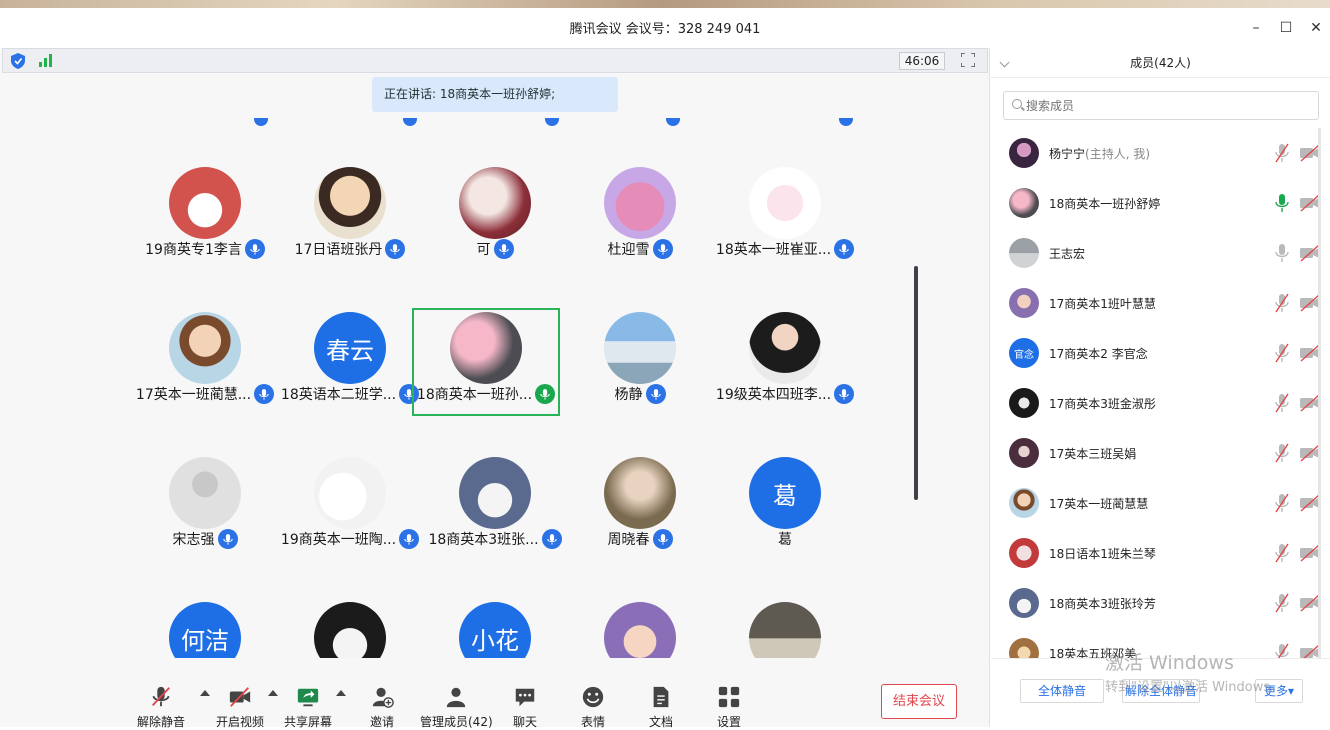 This screenshot has height=730, width=1330. What do you see at coordinates (640, 249) in the screenshot?
I see `participant-name-line: 杜迎雪` at bounding box center [640, 249].